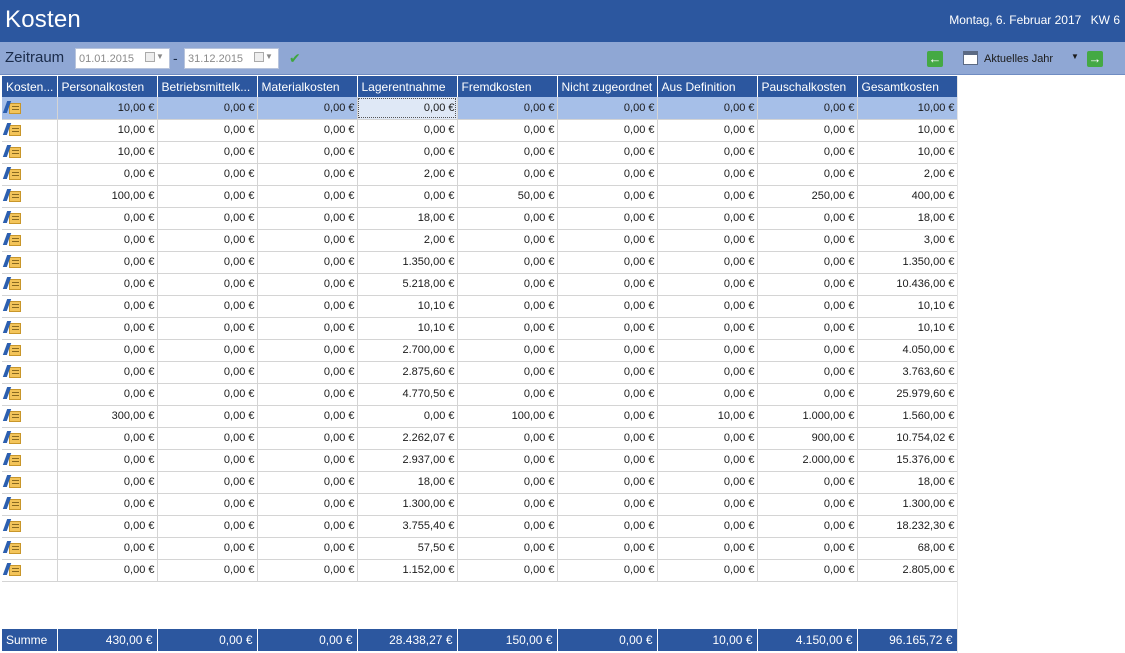 The width and height of the screenshot is (1125, 653). What do you see at coordinates (1022, 59) in the screenshot?
I see `period-preset-dropdown: Aktuelles Jahr ▼` at bounding box center [1022, 59].